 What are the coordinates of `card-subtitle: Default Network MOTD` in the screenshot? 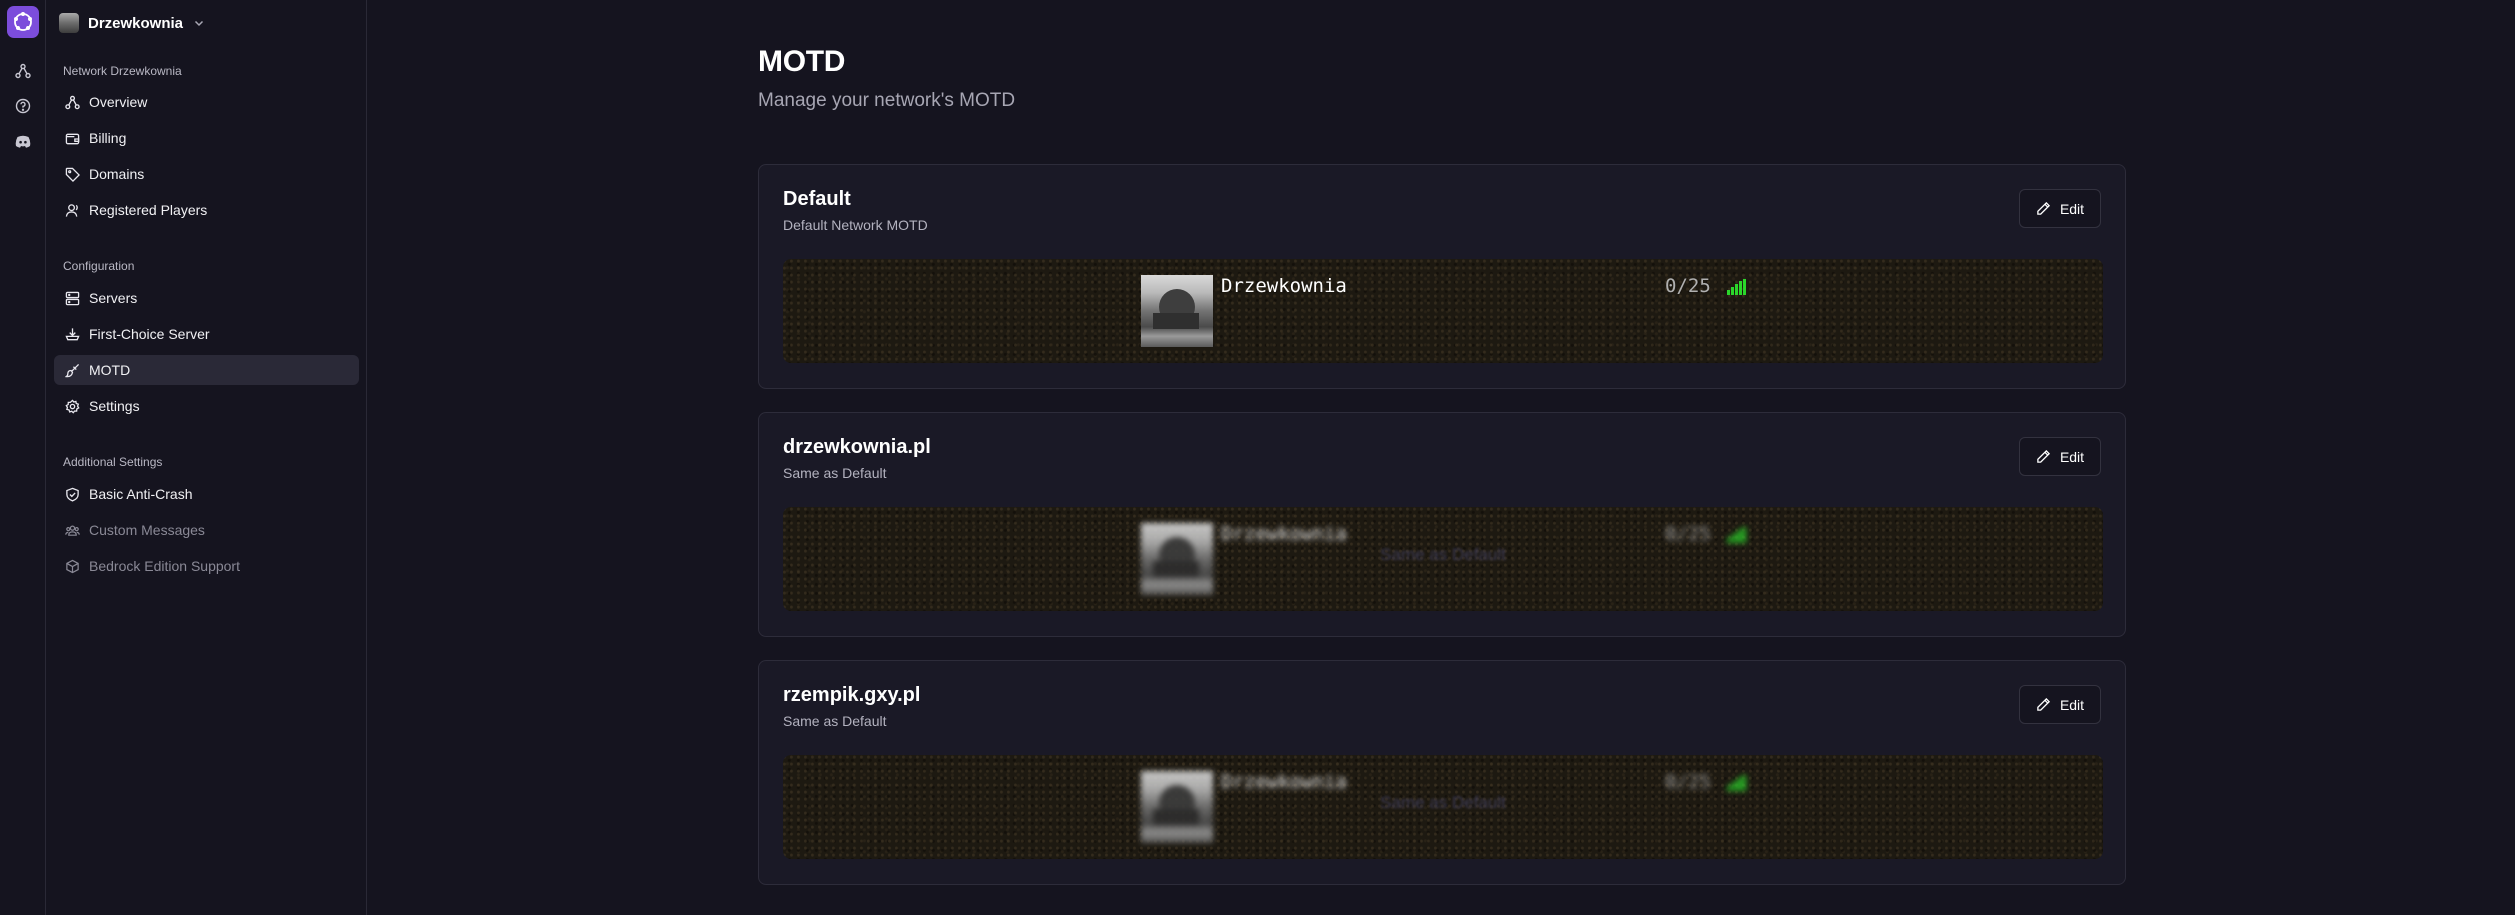 It's located at (855, 225).